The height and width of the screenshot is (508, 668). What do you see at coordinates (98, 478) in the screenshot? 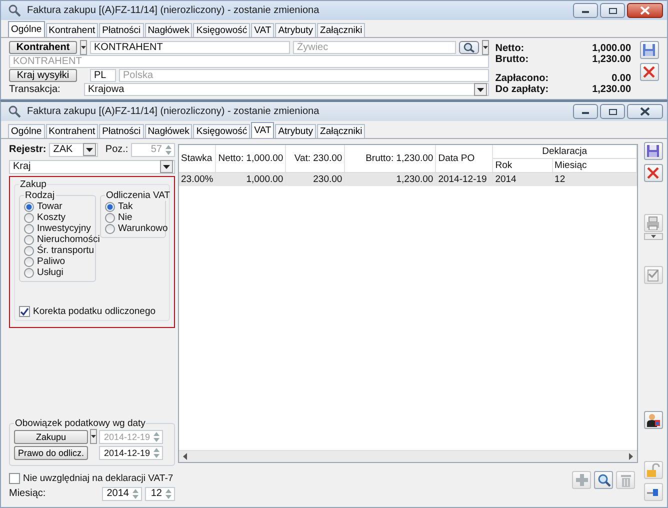
I see `checkbox-label: Nie uwzględniaj na deklaracji VAT-7` at bounding box center [98, 478].